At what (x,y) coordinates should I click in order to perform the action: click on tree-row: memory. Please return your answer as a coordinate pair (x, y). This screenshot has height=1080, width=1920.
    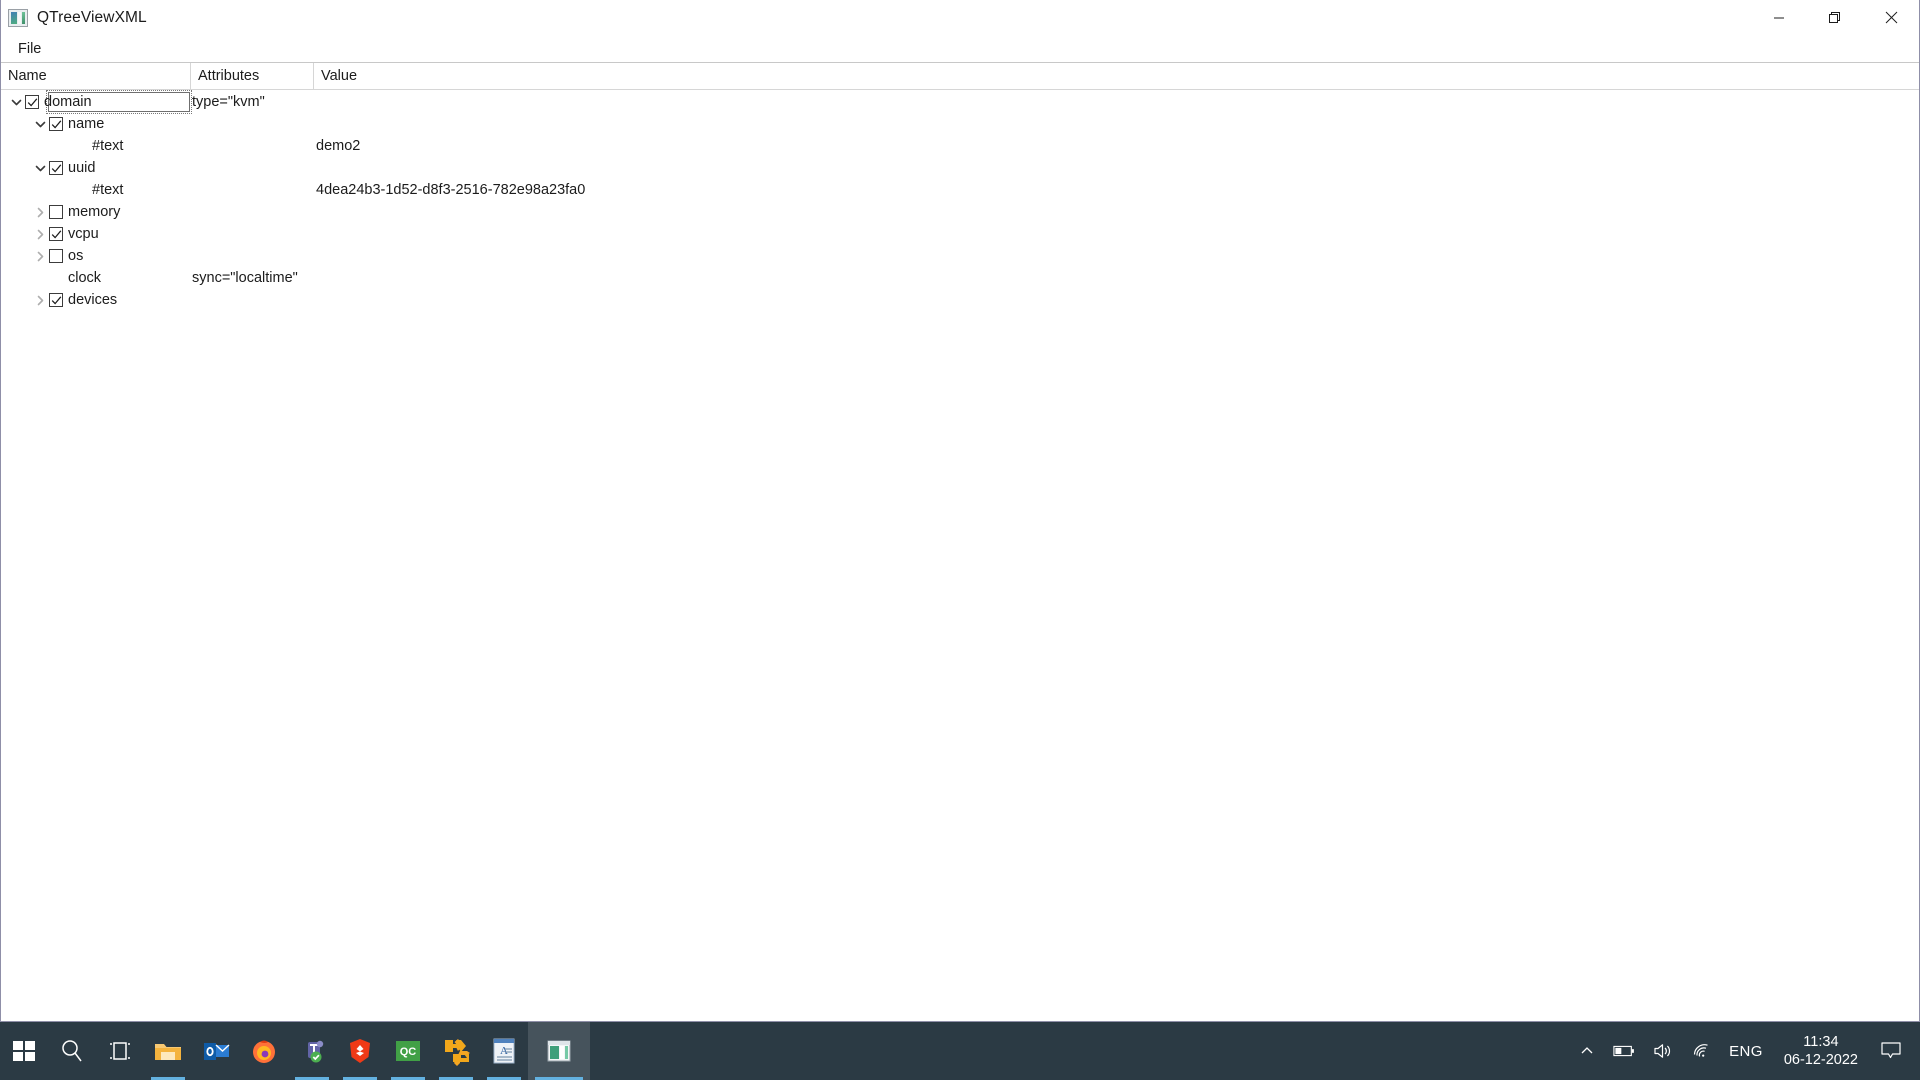
    Looking at the image, I should click on (960, 212).